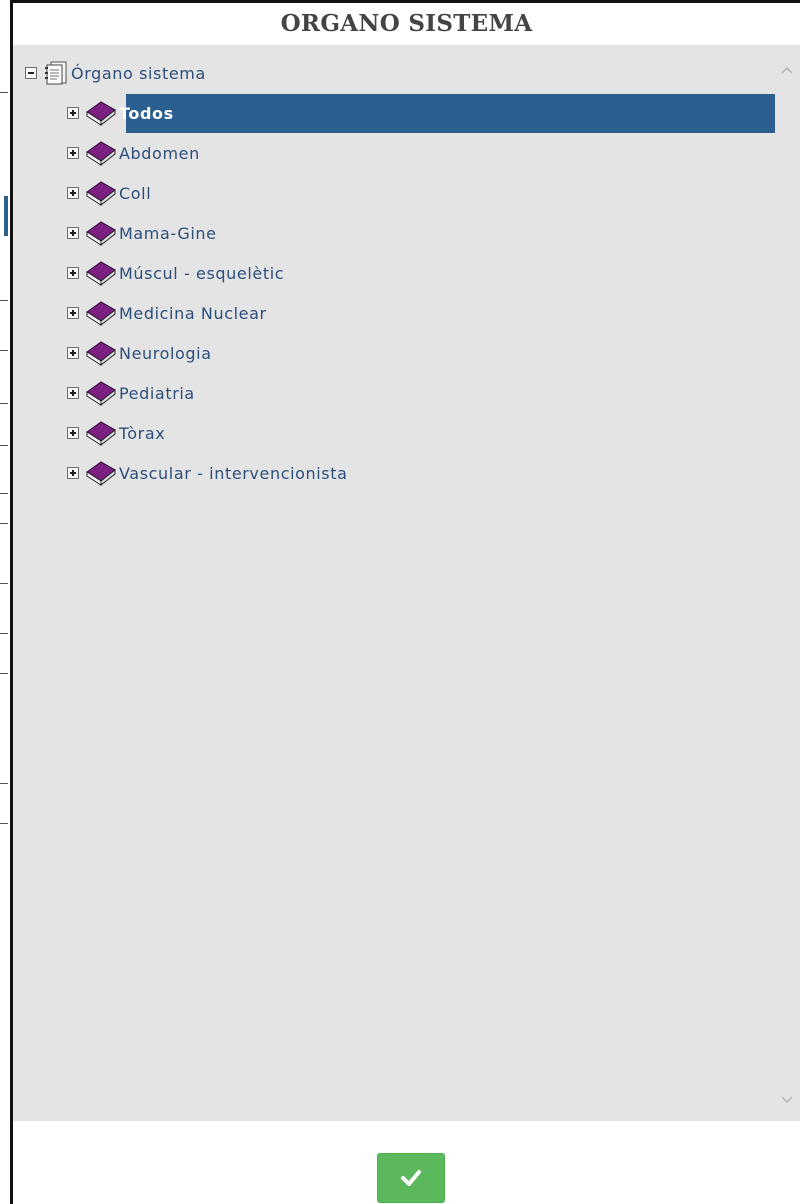  I want to click on tree-item-neurologia: Neurologia, so click(139, 353).